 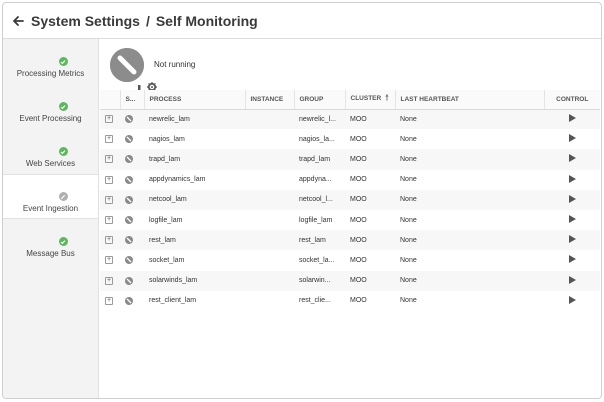 I want to click on table-row: + netcool_lam netcool_l... MOO None, so click(x=350, y=199).